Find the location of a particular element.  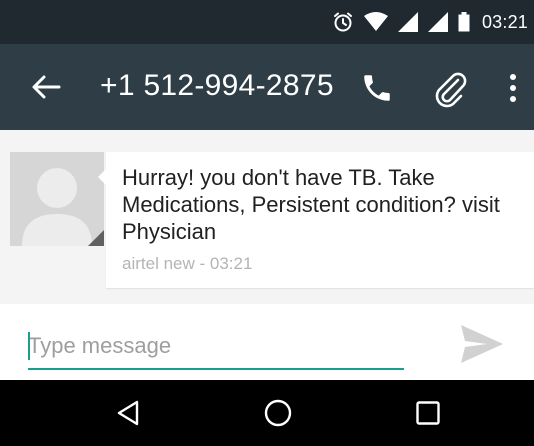

nav-back-icon is located at coordinates (128, 413).